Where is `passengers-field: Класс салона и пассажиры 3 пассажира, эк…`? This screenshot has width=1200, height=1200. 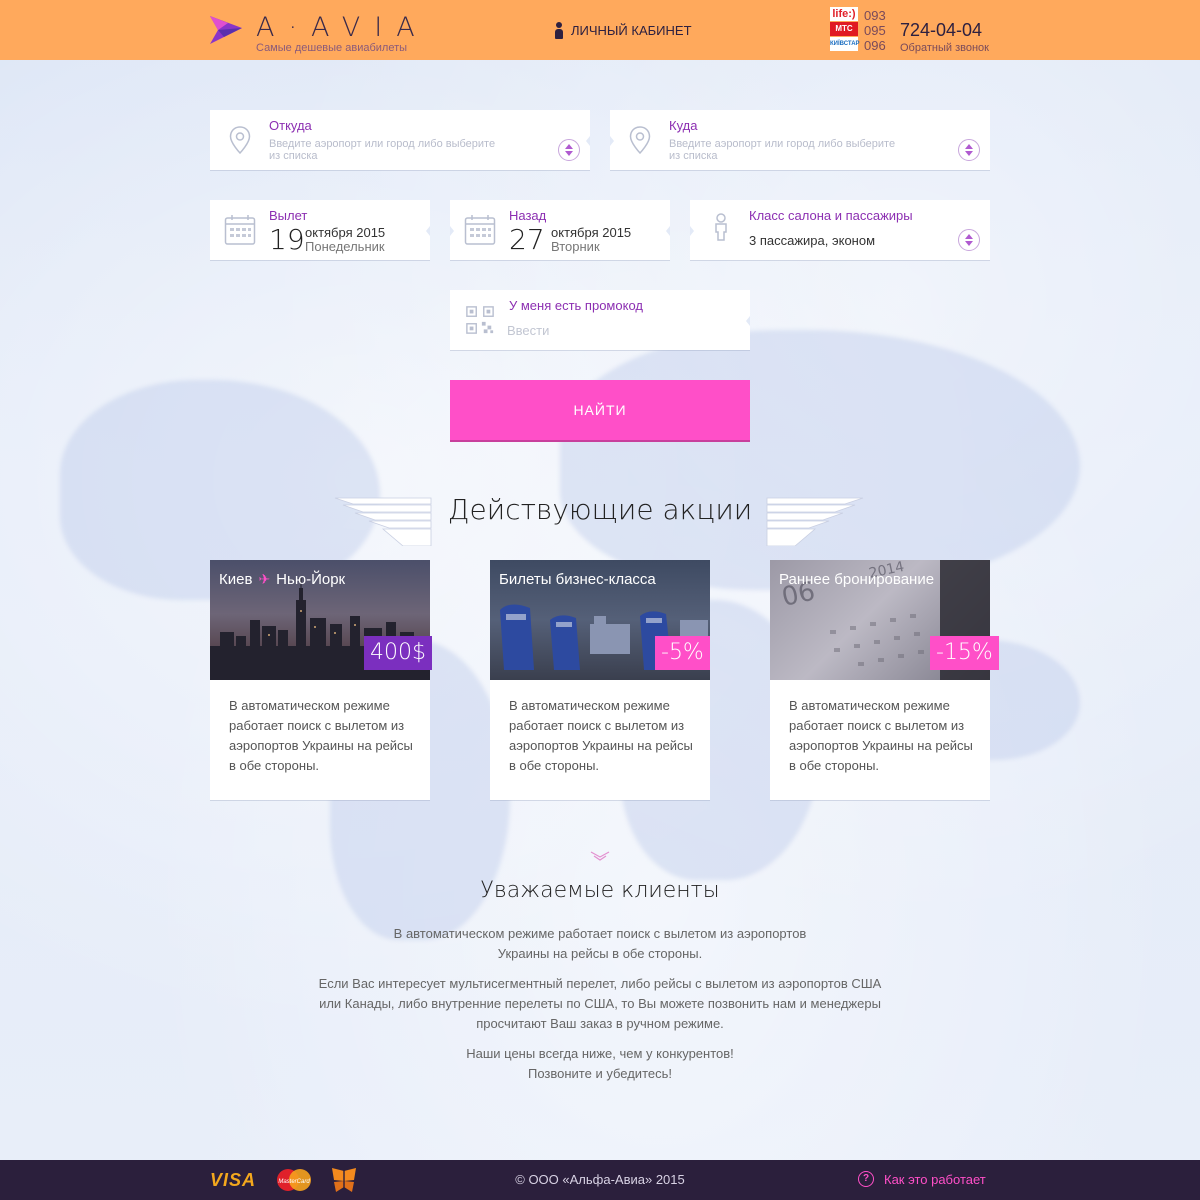 passengers-field: Класс салона и пассажиры 3 пассажира, эк… is located at coordinates (840, 230).